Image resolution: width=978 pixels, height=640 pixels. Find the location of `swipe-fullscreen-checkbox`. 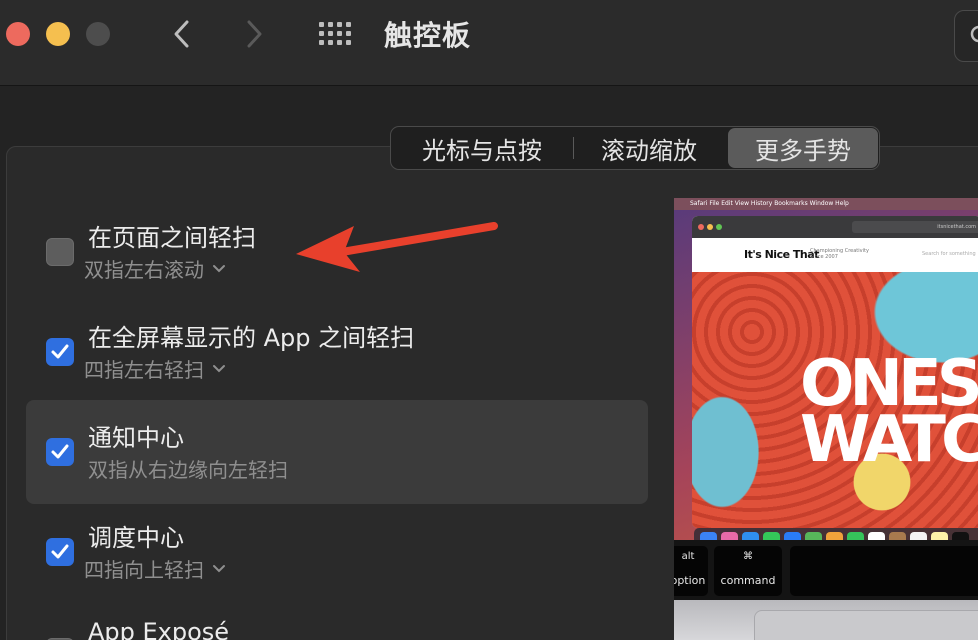

swipe-fullscreen-checkbox is located at coordinates (60, 352).